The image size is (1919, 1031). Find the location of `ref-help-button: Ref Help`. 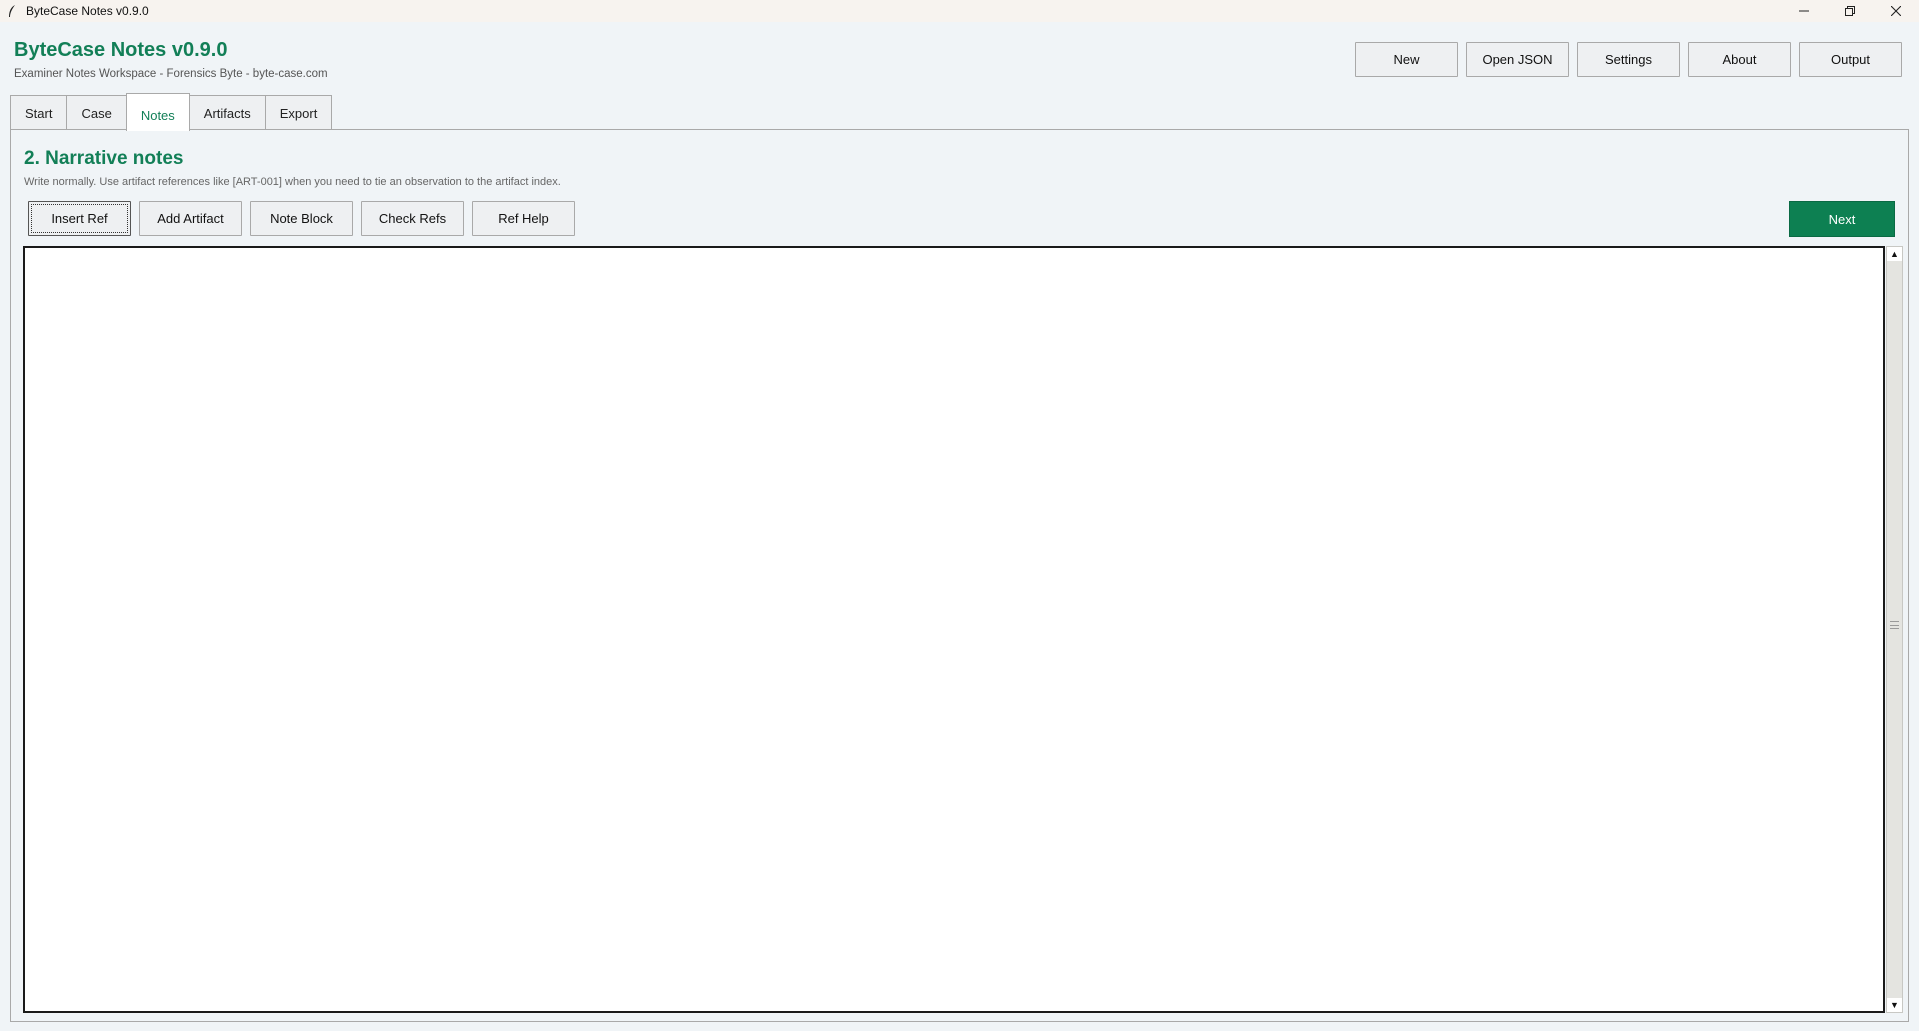

ref-help-button: Ref Help is located at coordinates (523, 218).